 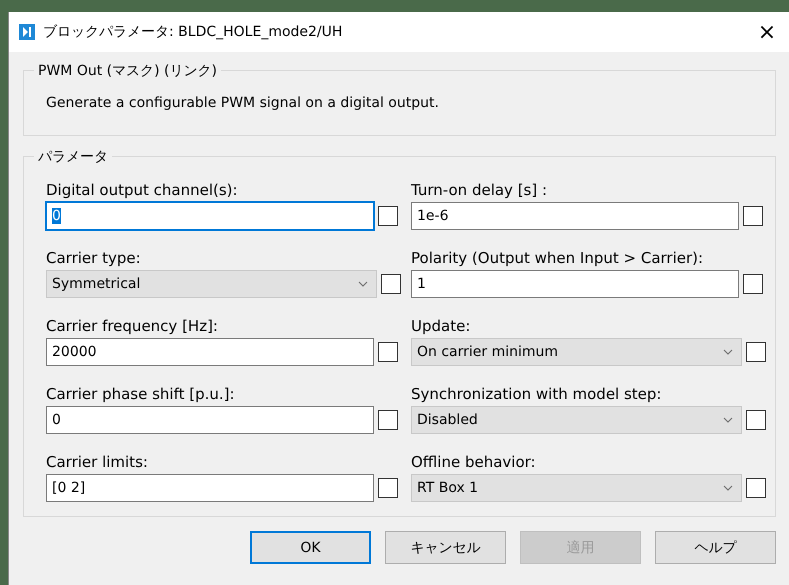 What do you see at coordinates (576, 420) in the screenshot?
I see `dropdown: Disabled` at bounding box center [576, 420].